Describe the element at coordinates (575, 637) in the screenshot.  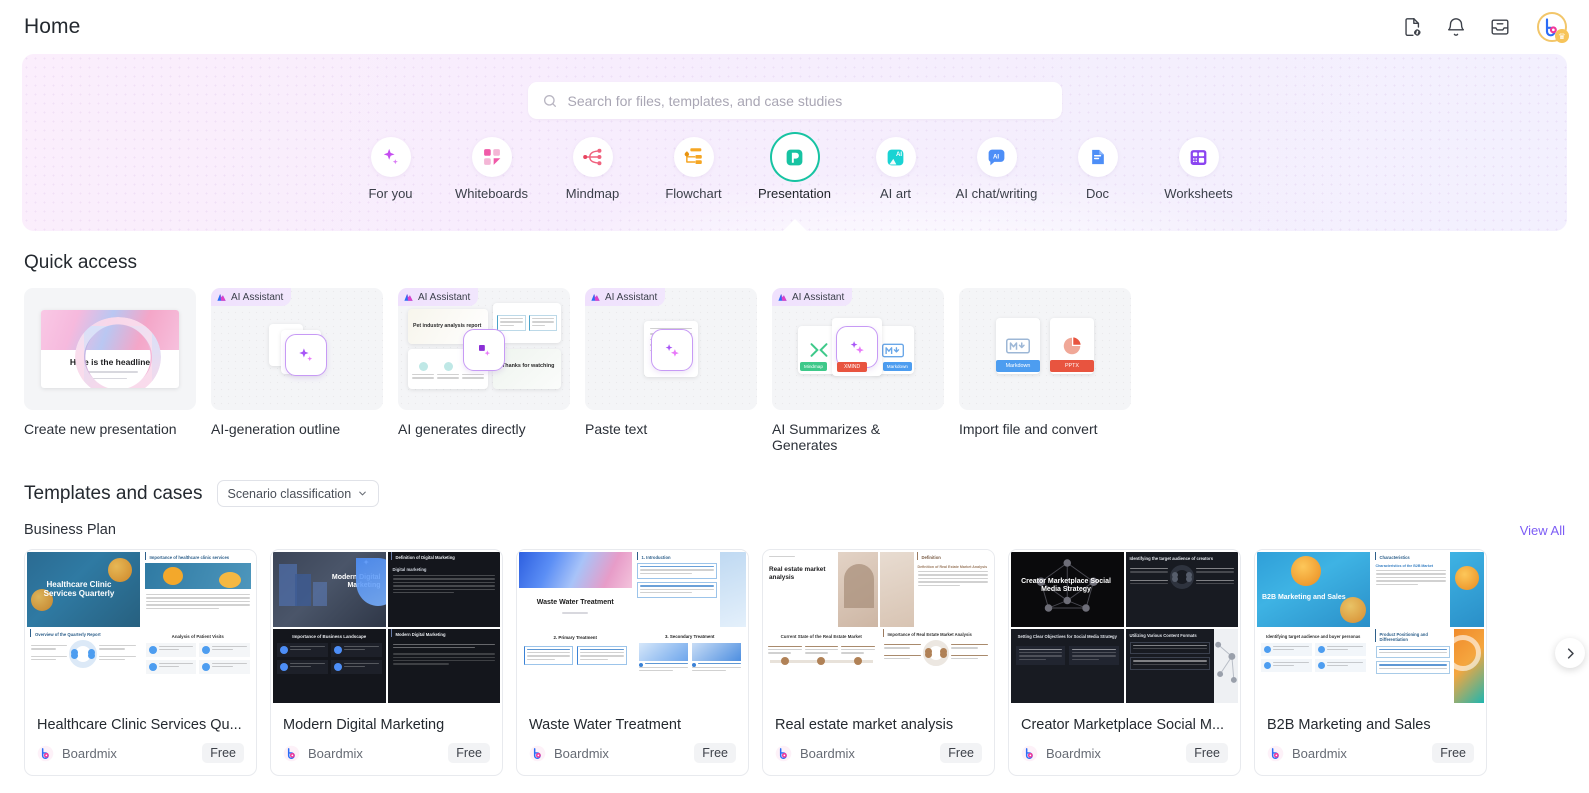
I see `preview-slide-title: 2. Primary Treatment` at that location.